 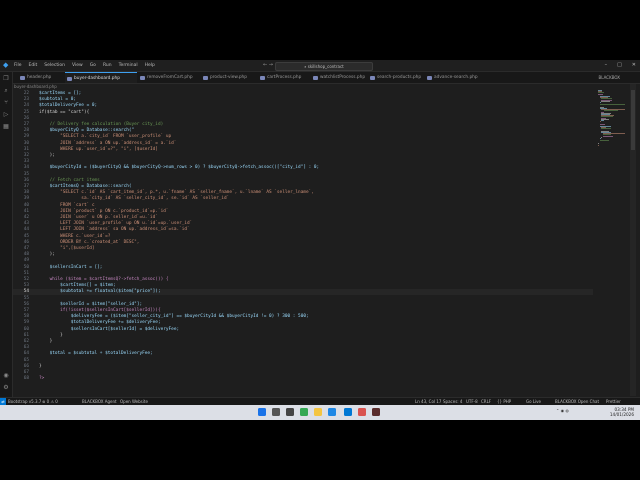 What do you see at coordinates (26, 279) in the screenshot?
I see `line-number: 52` at bounding box center [26, 279].